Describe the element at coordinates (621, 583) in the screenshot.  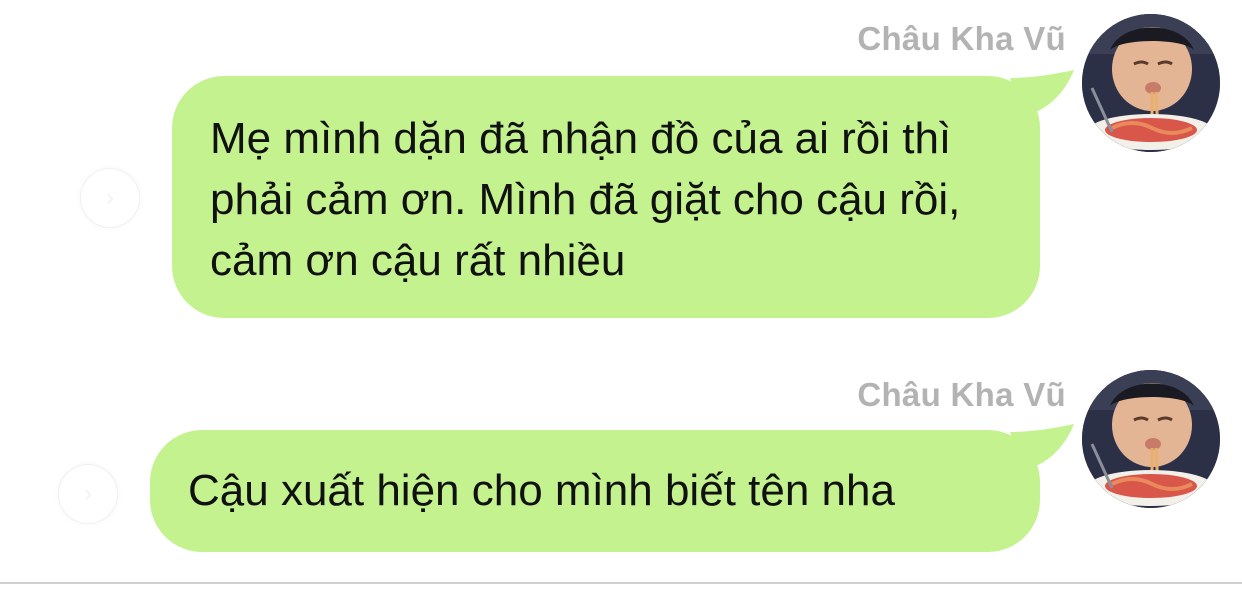
I see `divider` at that location.